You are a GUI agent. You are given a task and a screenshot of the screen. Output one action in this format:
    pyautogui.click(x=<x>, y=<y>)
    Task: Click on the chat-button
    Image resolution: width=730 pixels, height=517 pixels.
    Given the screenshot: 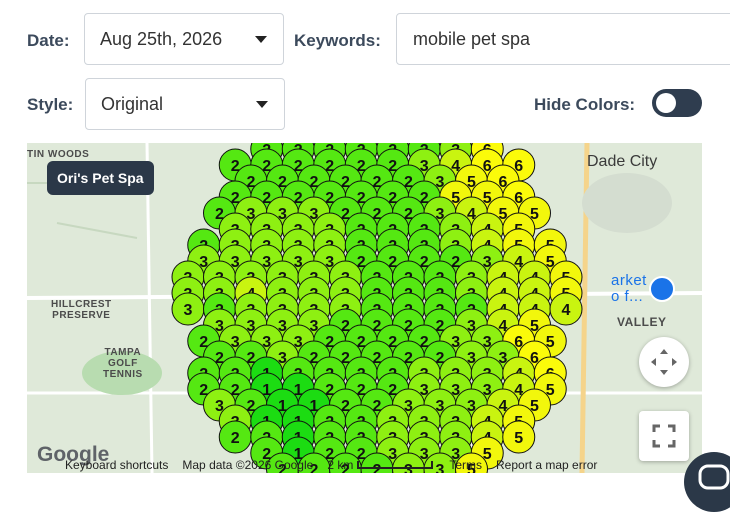 What is the action you would take?
    pyautogui.click(x=707, y=482)
    